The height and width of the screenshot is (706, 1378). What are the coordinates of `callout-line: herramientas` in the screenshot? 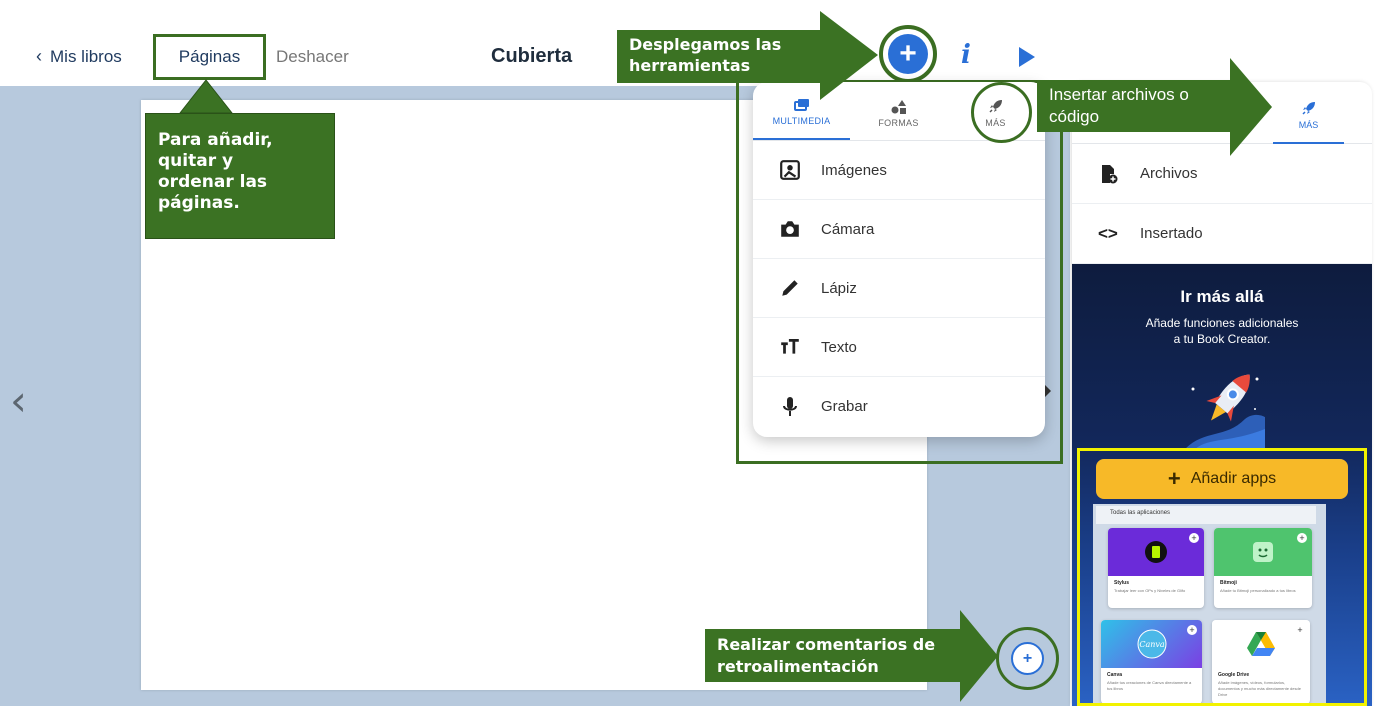 It's located at (690, 65).